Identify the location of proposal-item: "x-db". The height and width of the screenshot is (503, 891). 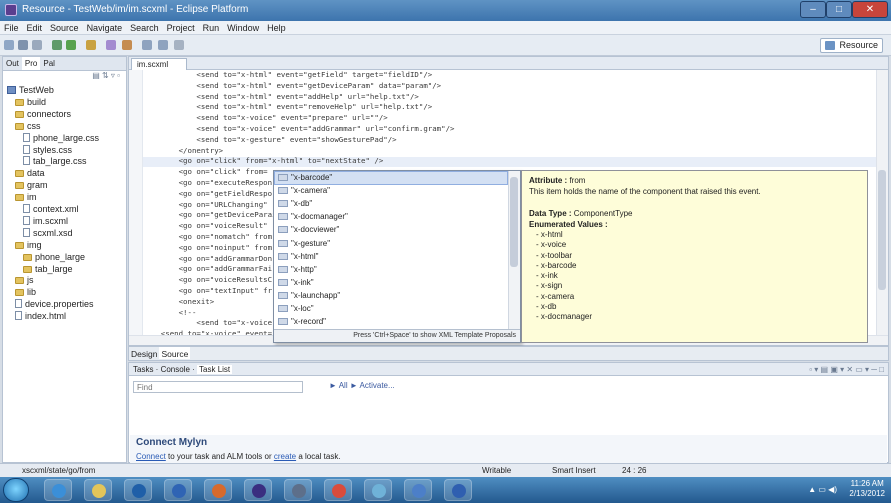
(295, 204).